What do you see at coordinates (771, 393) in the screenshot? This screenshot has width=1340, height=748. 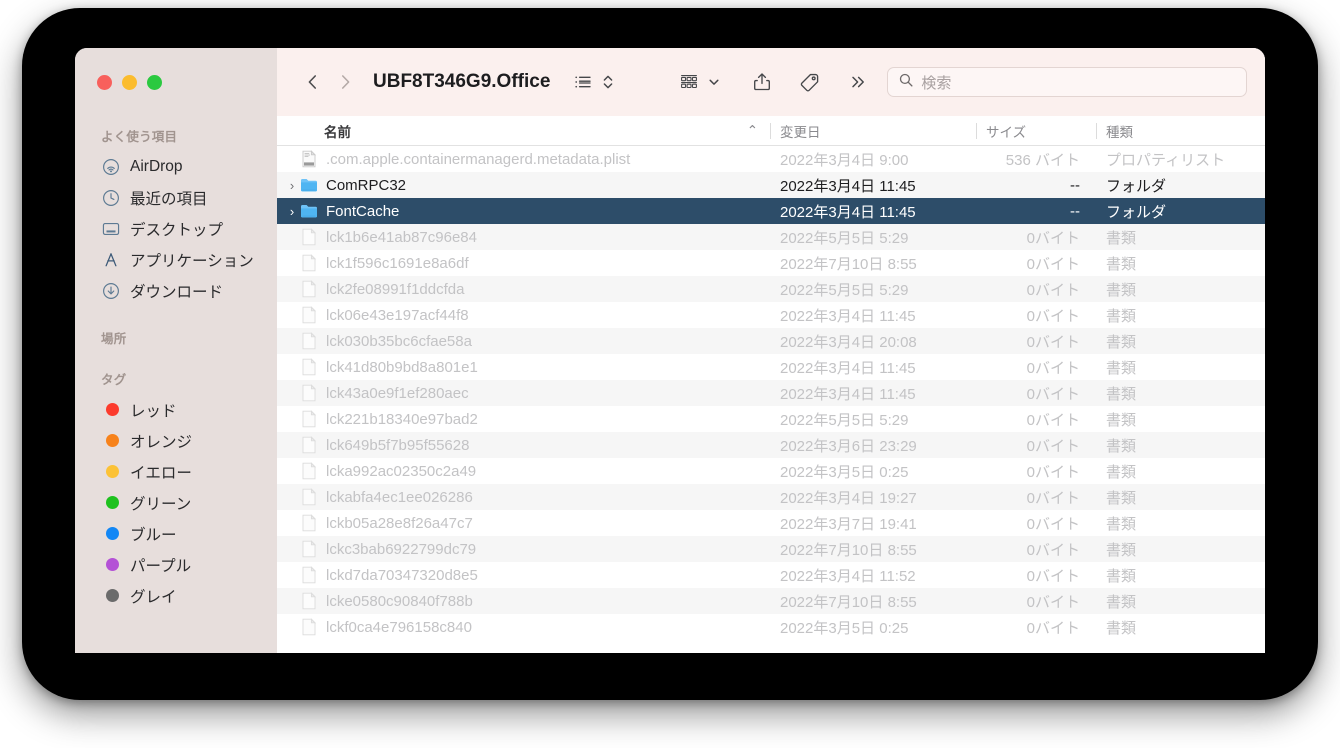 I see `table-row: lck43a0e9f1ef280aec 2022年3月4日 11:45 0バイト 書類` at bounding box center [771, 393].